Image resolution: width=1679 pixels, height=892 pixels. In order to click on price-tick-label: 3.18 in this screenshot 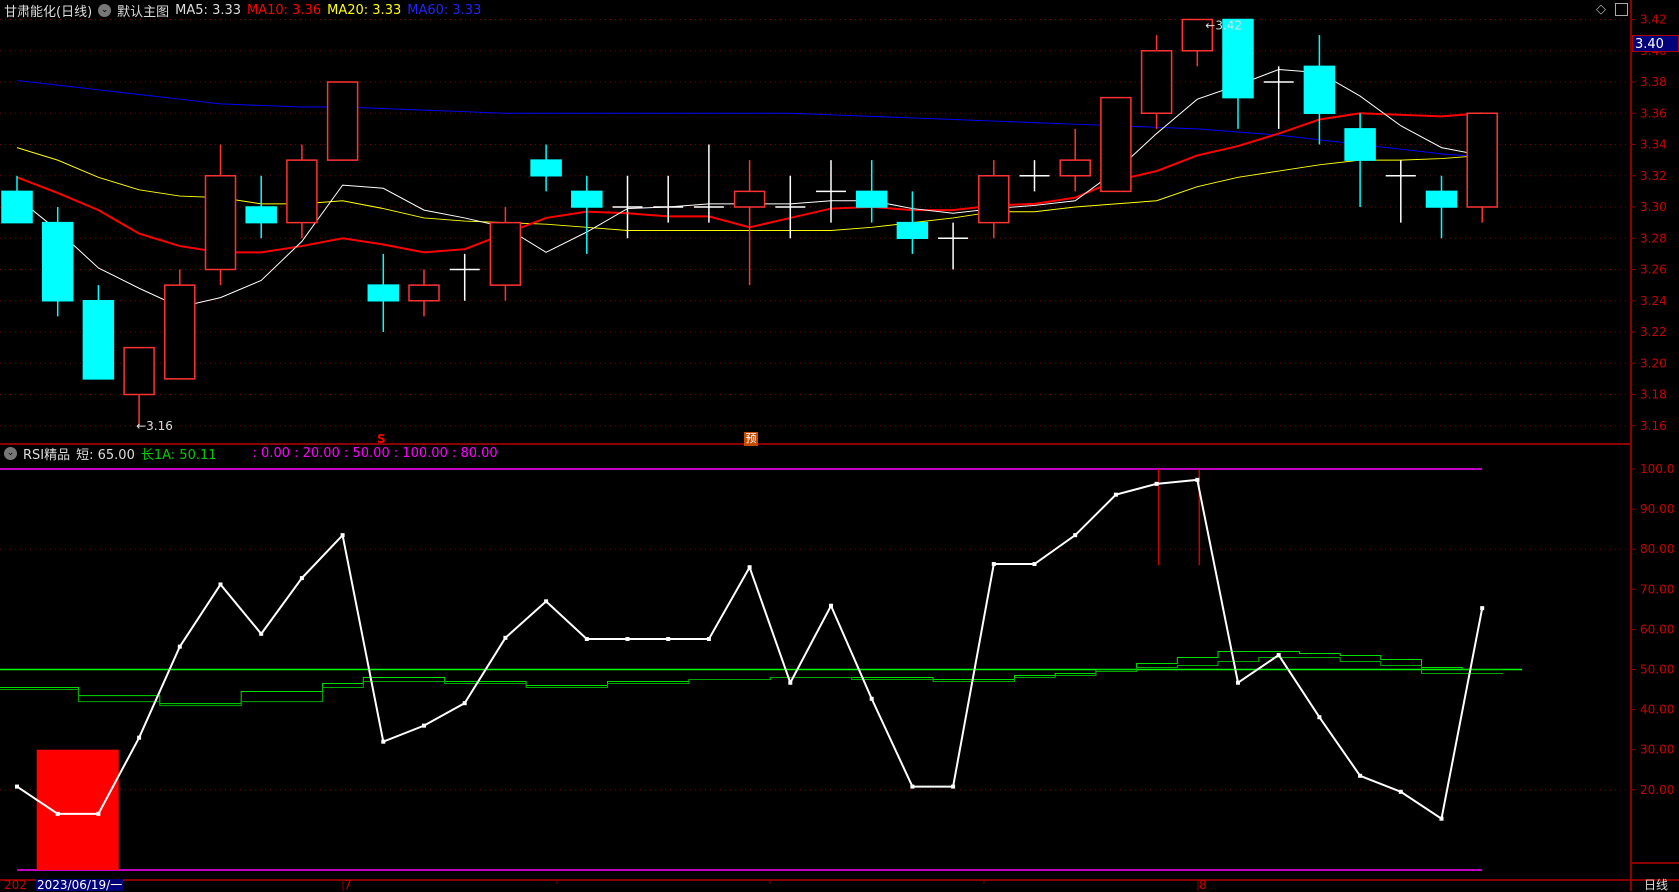, I will do `click(1653, 395)`.